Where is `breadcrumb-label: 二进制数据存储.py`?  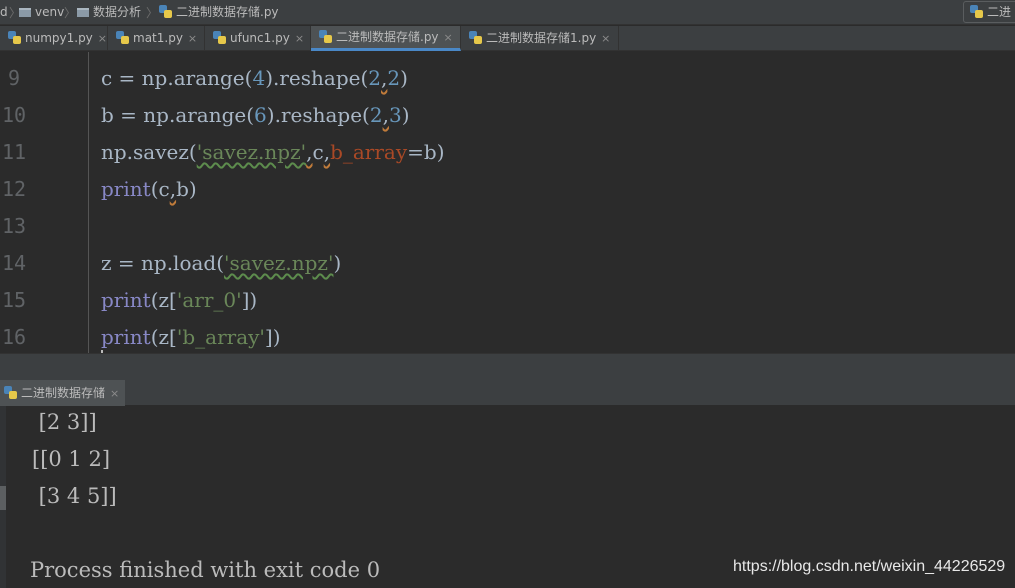
breadcrumb-label: 二进制数据存储.py is located at coordinates (227, 12).